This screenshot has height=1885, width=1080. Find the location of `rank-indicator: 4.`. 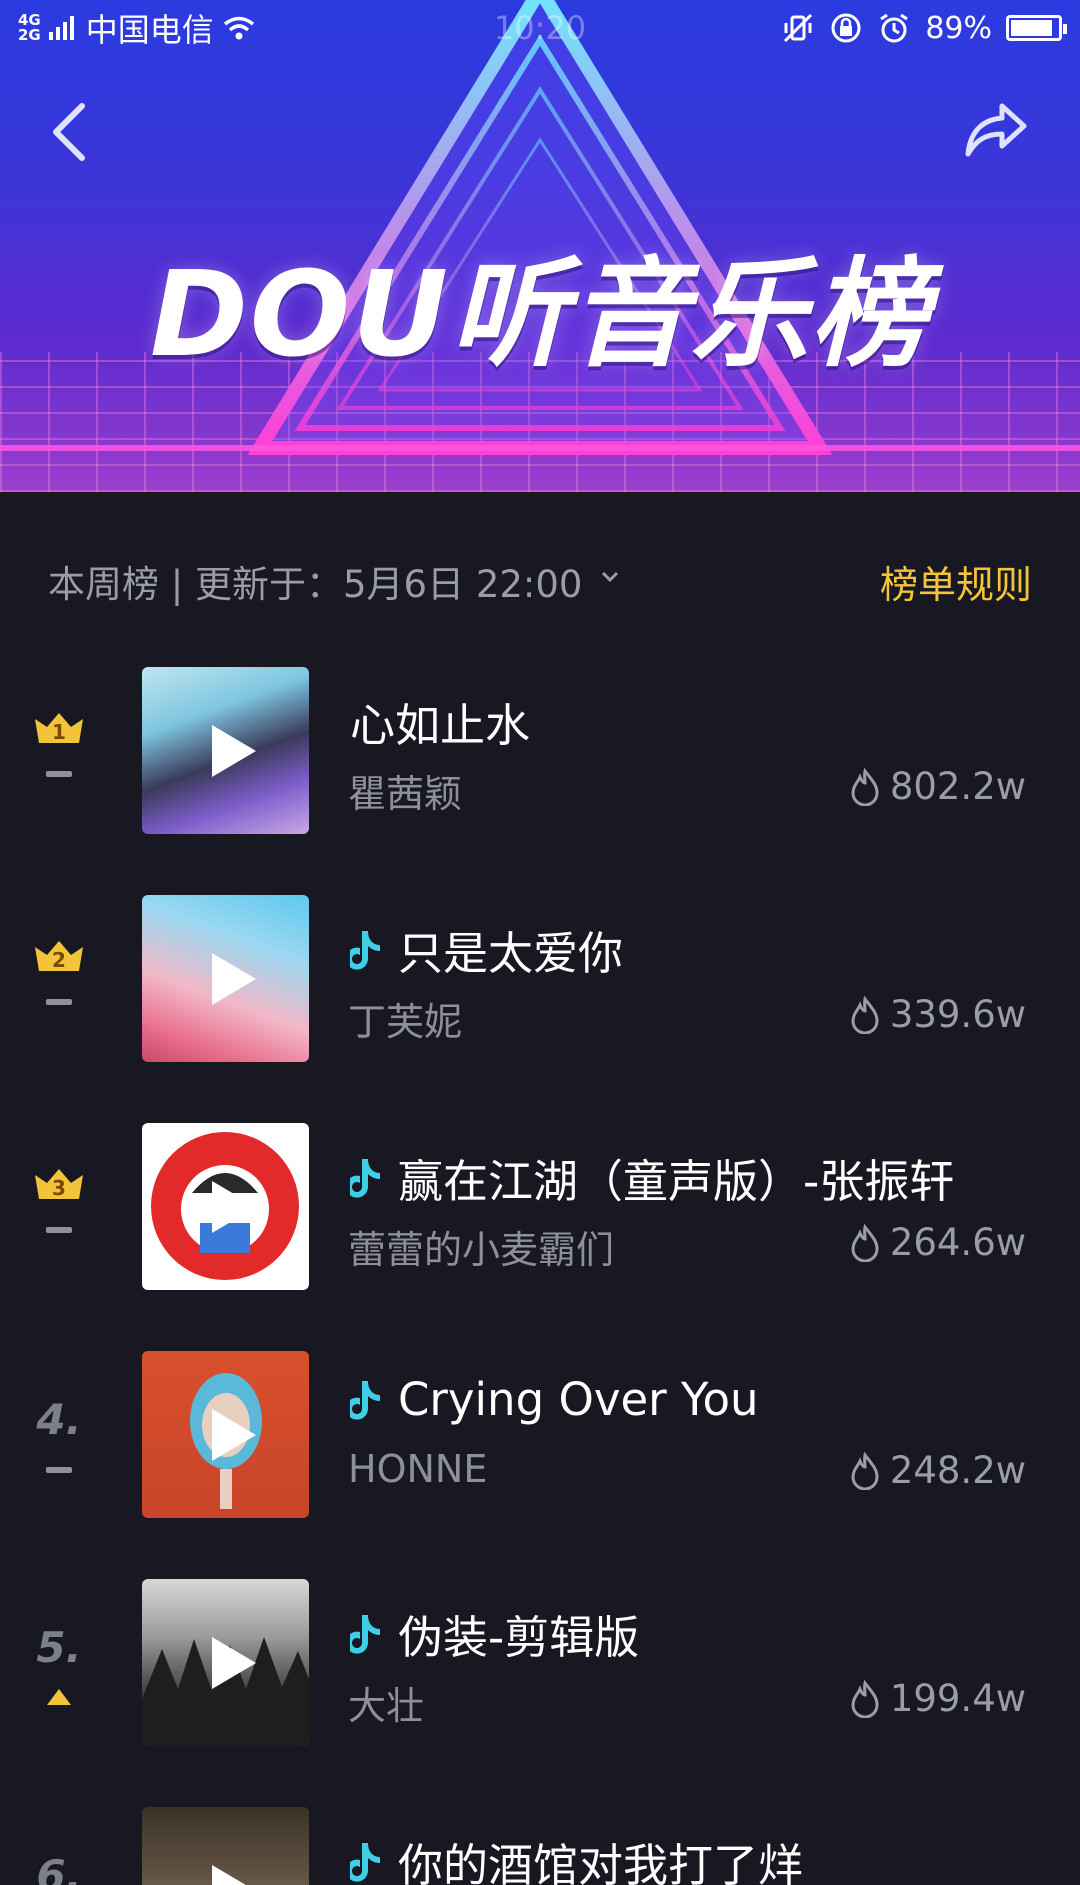

rank-indicator: 4. is located at coordinates (59, 1441).